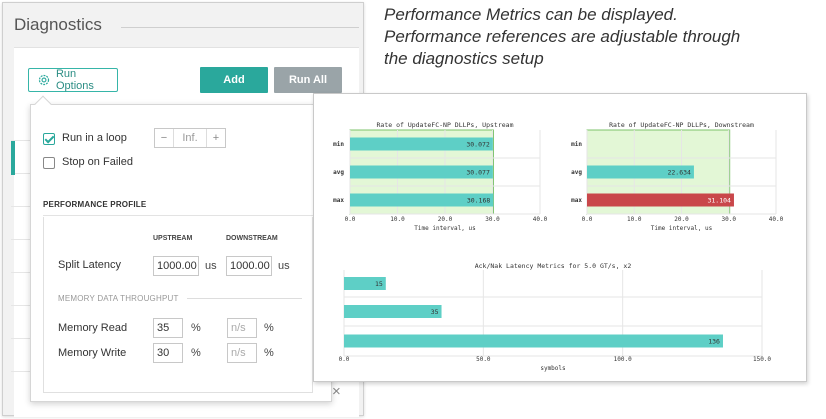  Describe the element at coordinates (93, 328) in the screenshot. I see `memory-read-label: Memory Read` at that location.